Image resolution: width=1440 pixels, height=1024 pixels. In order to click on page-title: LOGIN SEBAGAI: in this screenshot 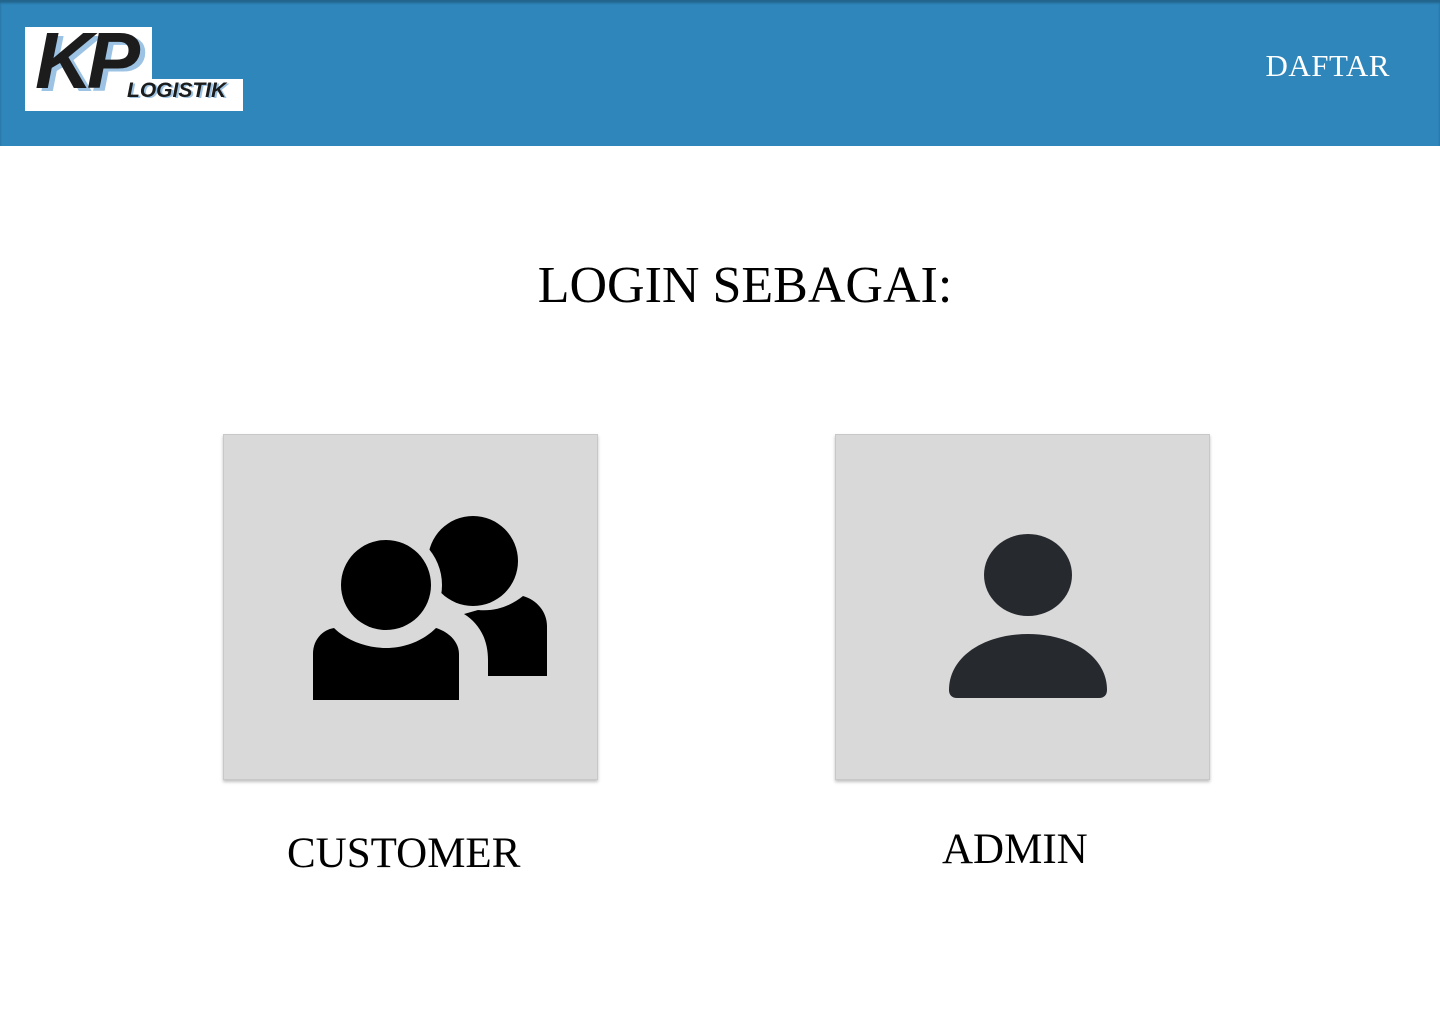, I will do `click(745, 285)`.